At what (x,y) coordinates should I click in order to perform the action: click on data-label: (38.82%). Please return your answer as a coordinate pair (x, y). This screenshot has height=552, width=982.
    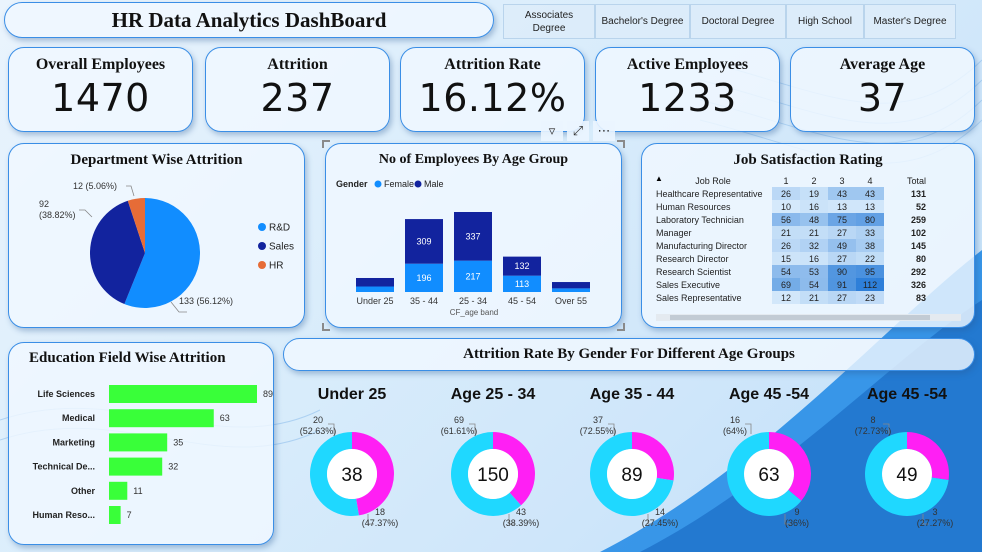
    Looking at the image, I should click on (57, 215).